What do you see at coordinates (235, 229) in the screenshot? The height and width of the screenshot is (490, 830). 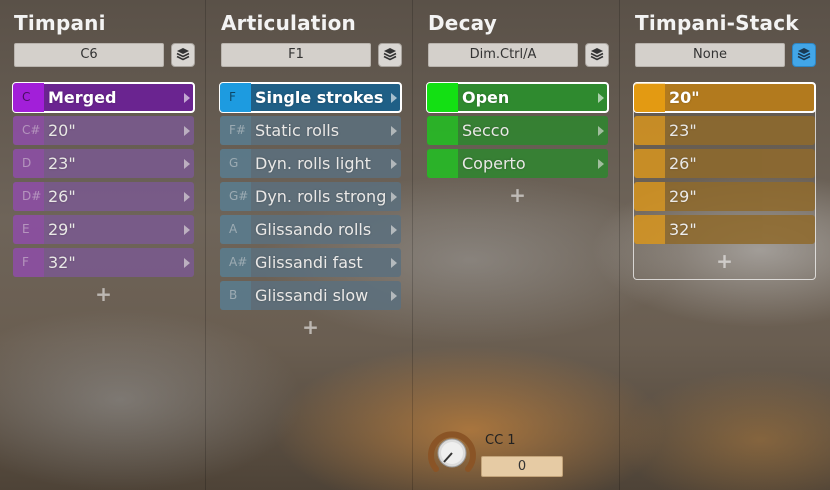 I see `key-swatch: A` at bounding box center [235, 229].